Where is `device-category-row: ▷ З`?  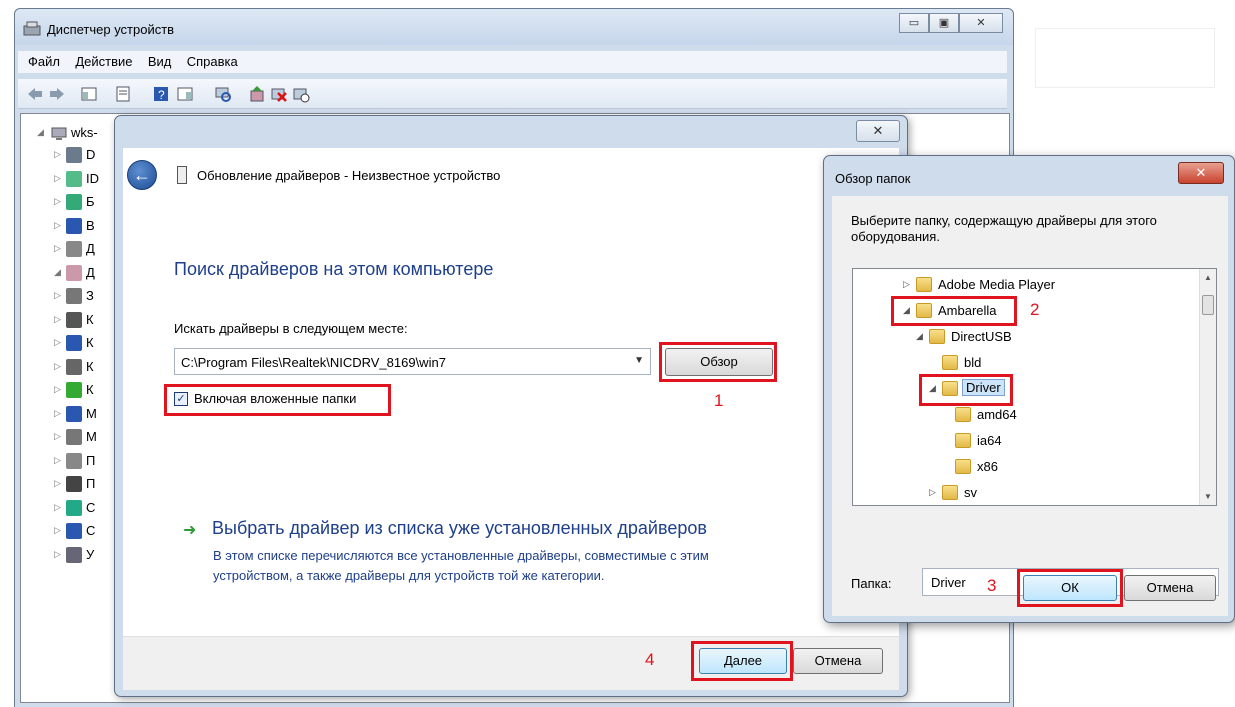
device-category-row: ▷ З is located at coordinates (71, 296).